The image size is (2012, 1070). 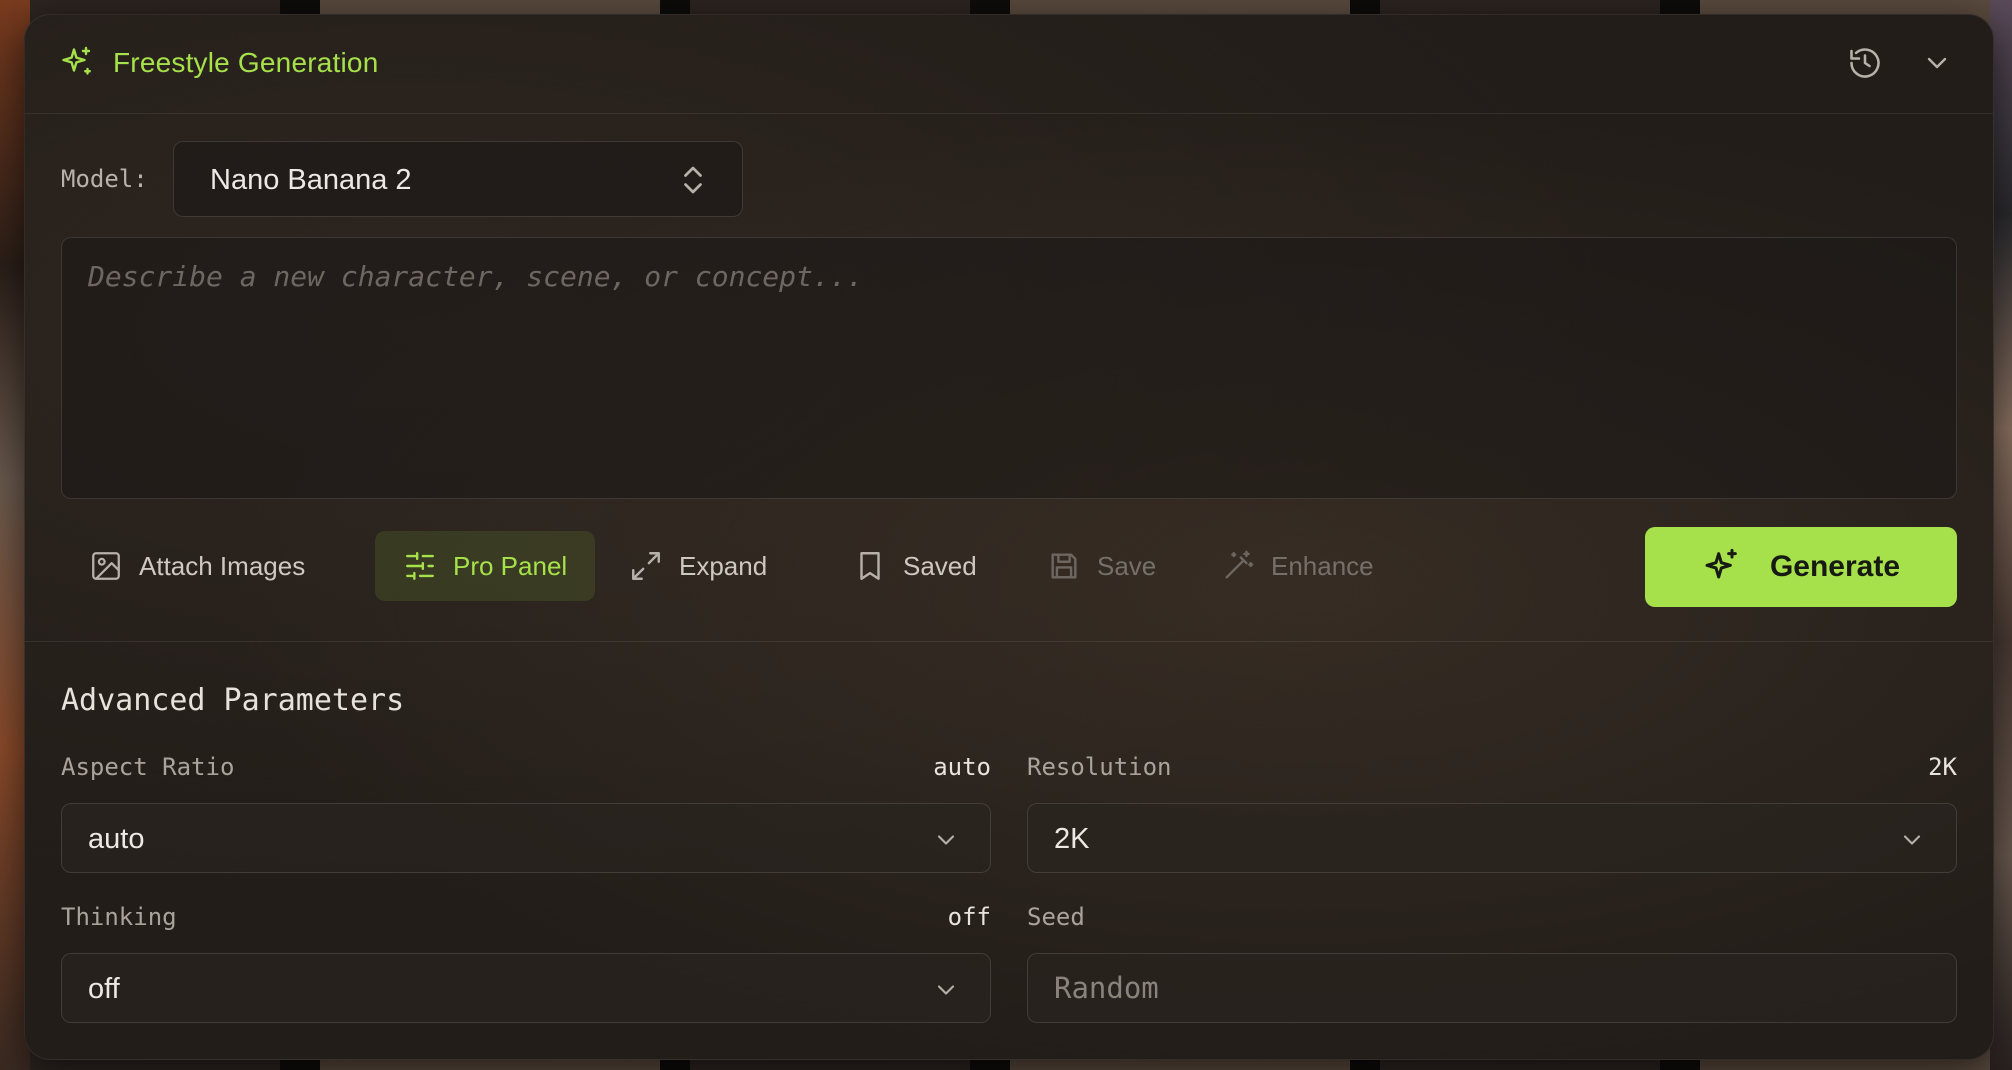 I want to click on expand-label: Expand, so click(x=723, y=565).